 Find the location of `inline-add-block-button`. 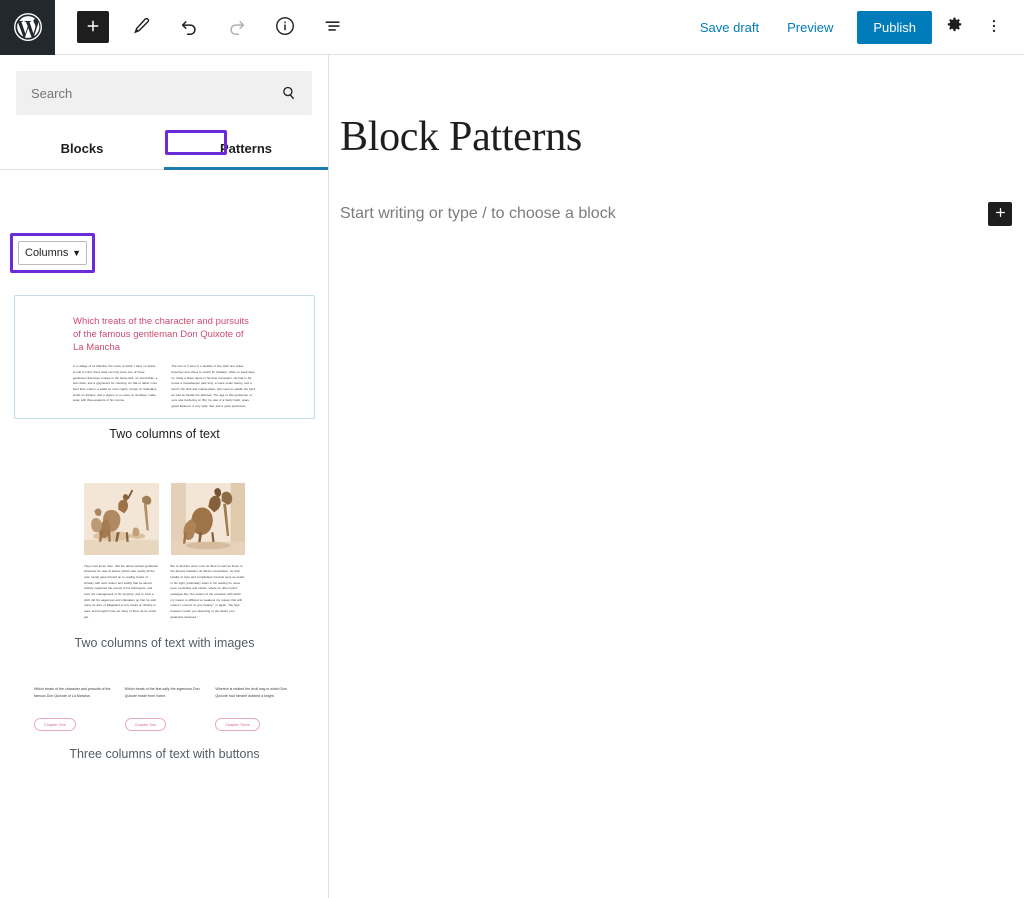

inline-add-block-button is located at coordinates (1000, 214).